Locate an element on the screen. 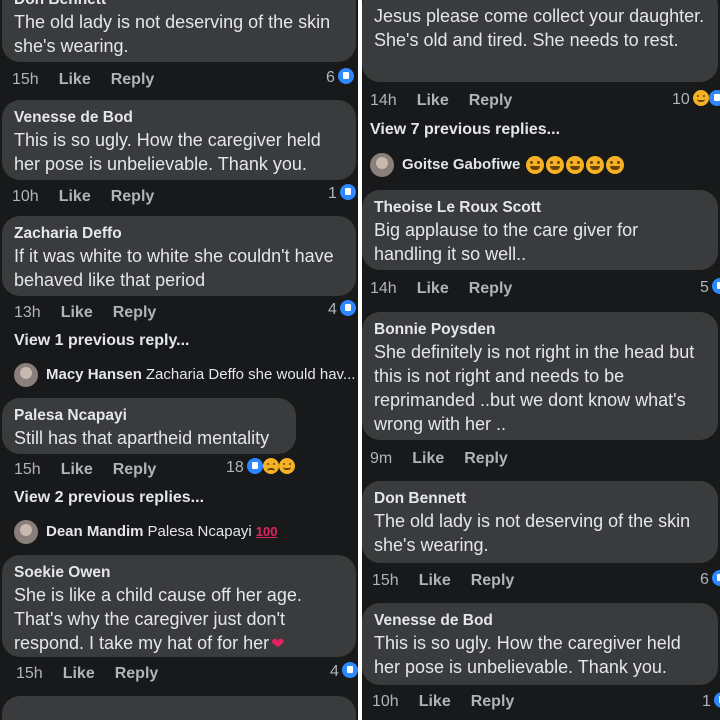  reply-preview: Goitse Gabofiwe is located at coordinates (497, 165).